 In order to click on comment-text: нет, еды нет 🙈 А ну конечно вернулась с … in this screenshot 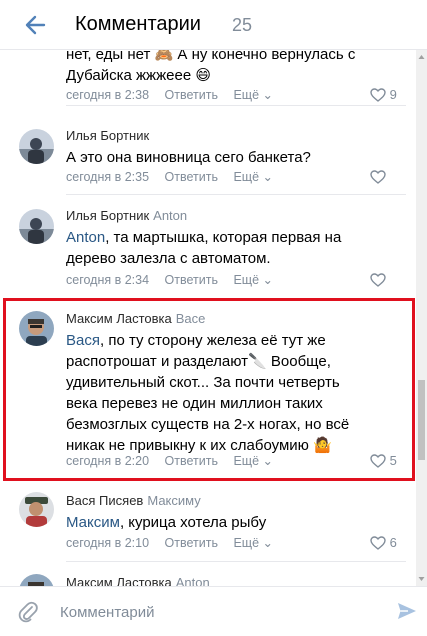, I will do `click(211, 67)`.